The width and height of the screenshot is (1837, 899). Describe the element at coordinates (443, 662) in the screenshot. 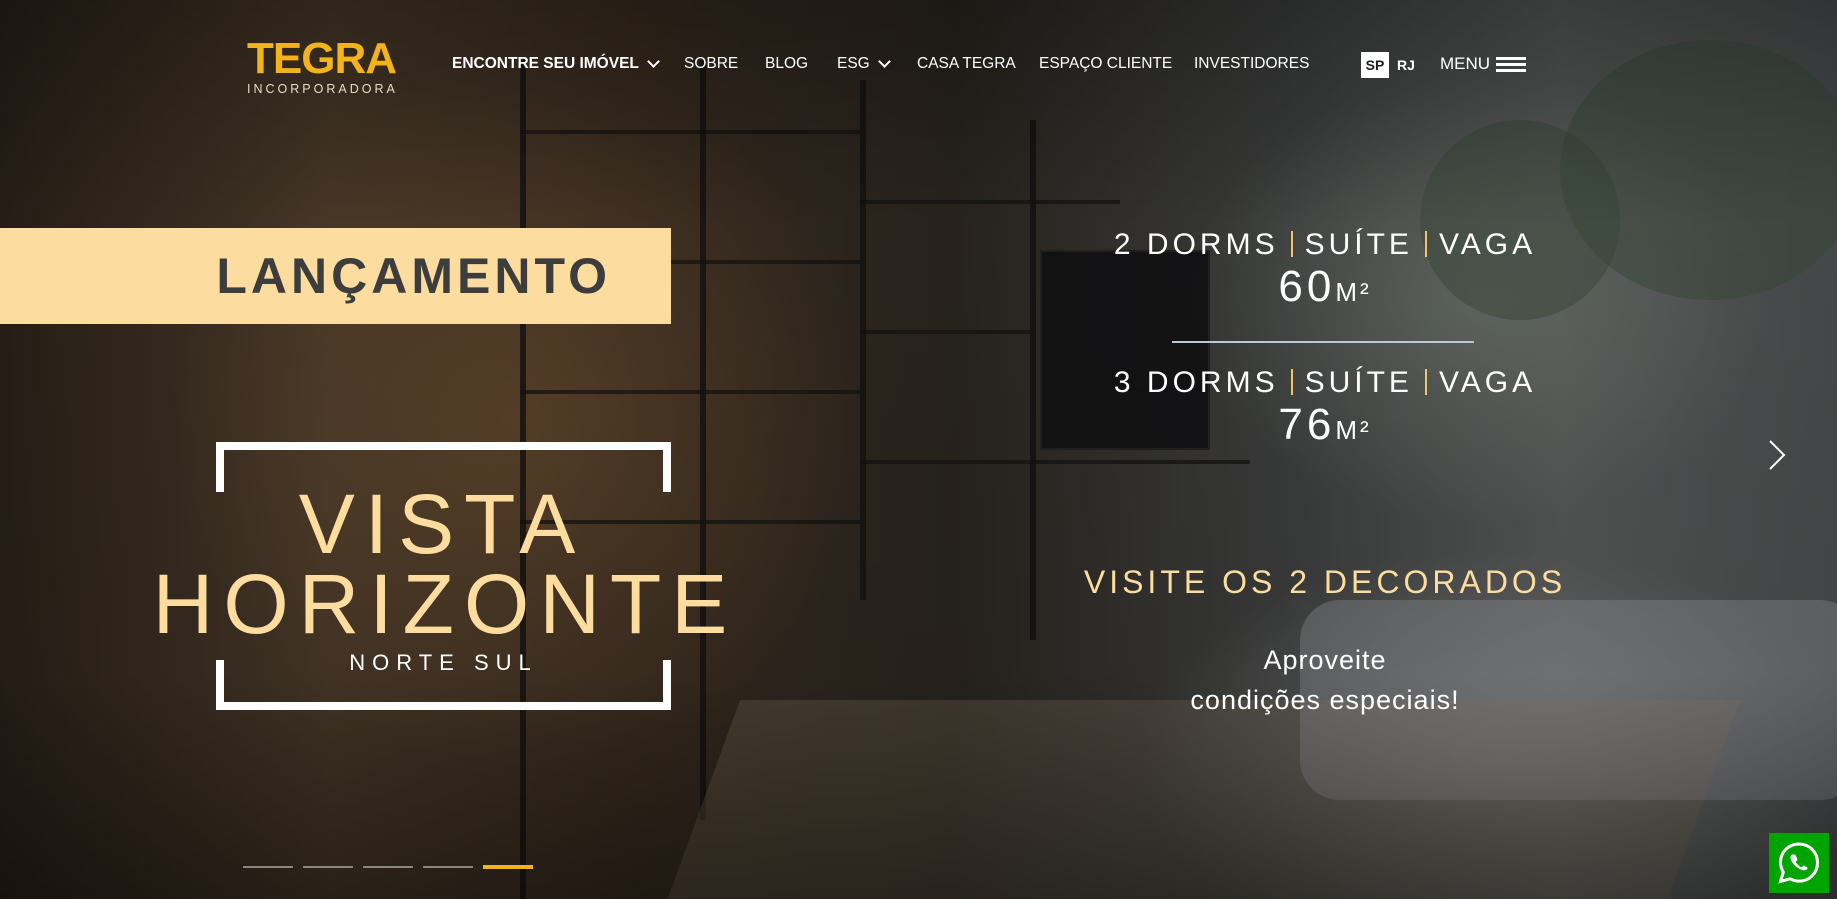

I see `project-subtitle: NORTE SUL` at that location.